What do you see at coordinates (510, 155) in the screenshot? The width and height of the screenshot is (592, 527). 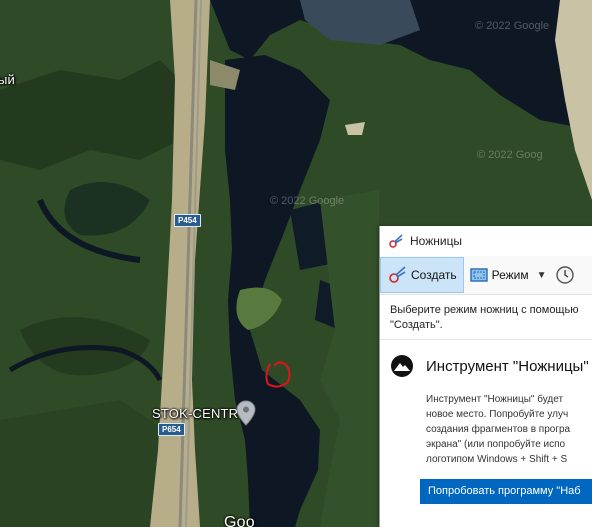 I see `copyright-watermark-2: © 2022 Goog` at bounding box center [510, 155].